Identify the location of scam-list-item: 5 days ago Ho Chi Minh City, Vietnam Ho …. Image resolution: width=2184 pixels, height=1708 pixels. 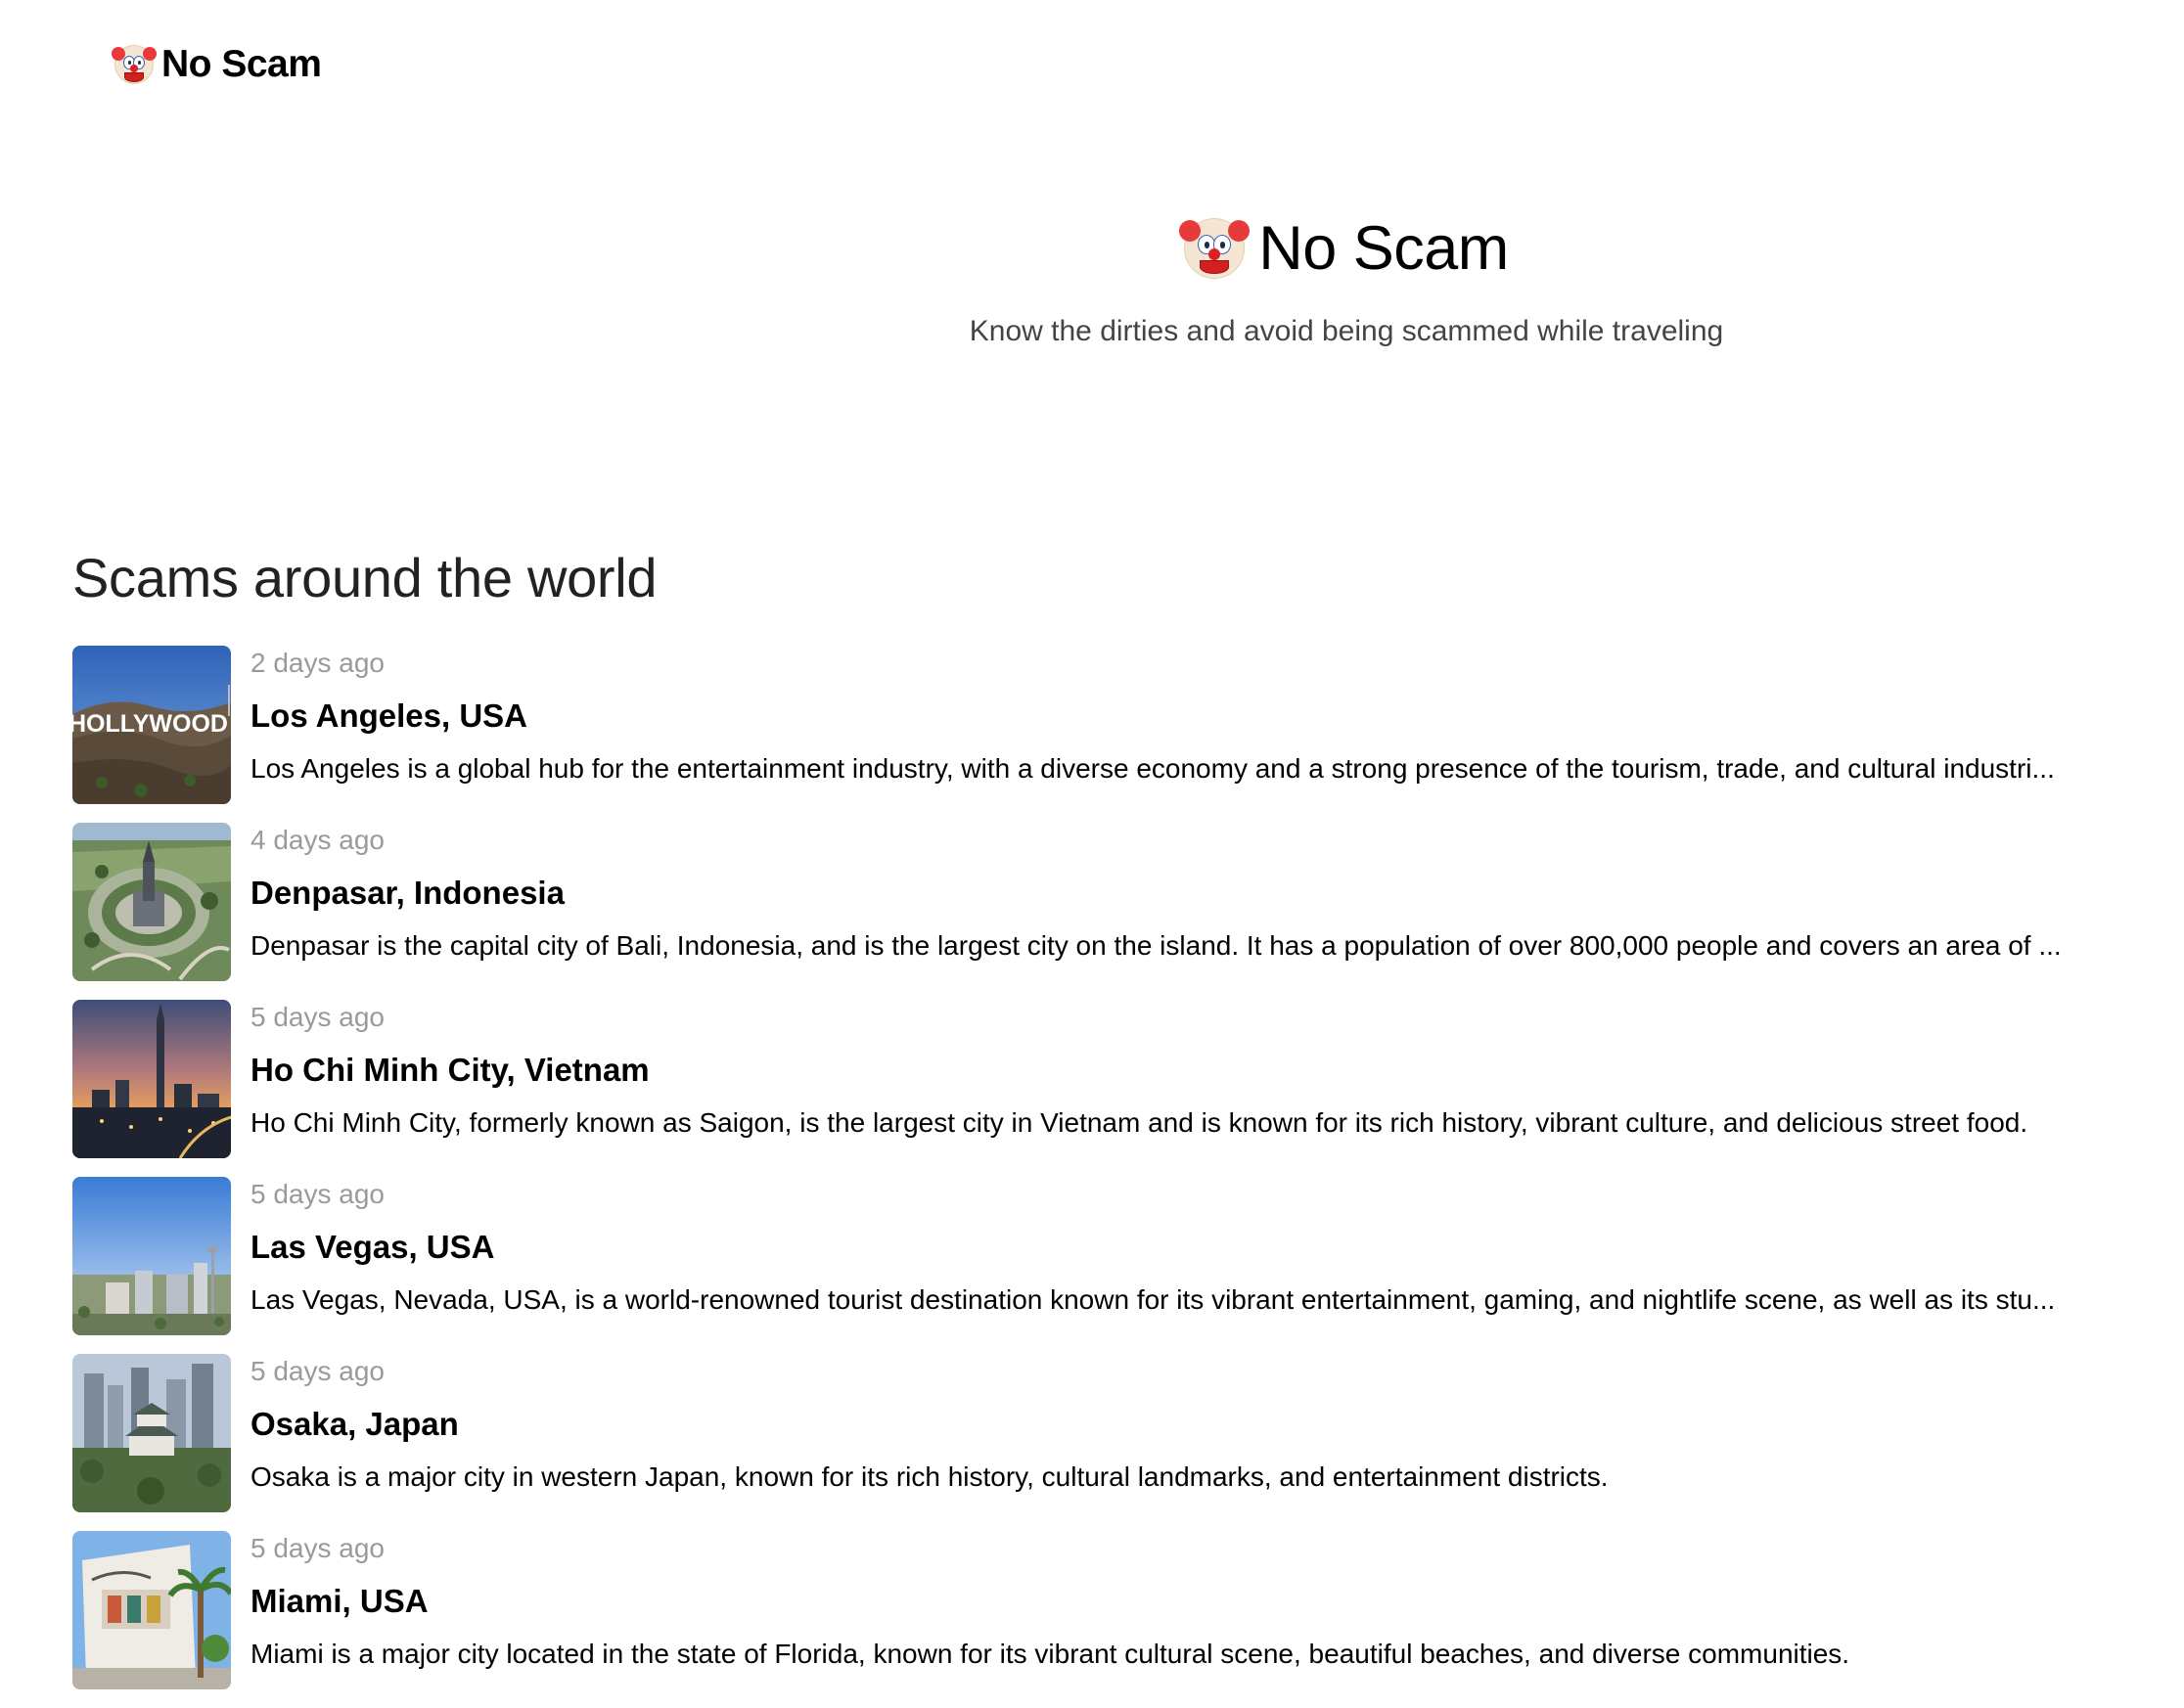
(1109, 1079).